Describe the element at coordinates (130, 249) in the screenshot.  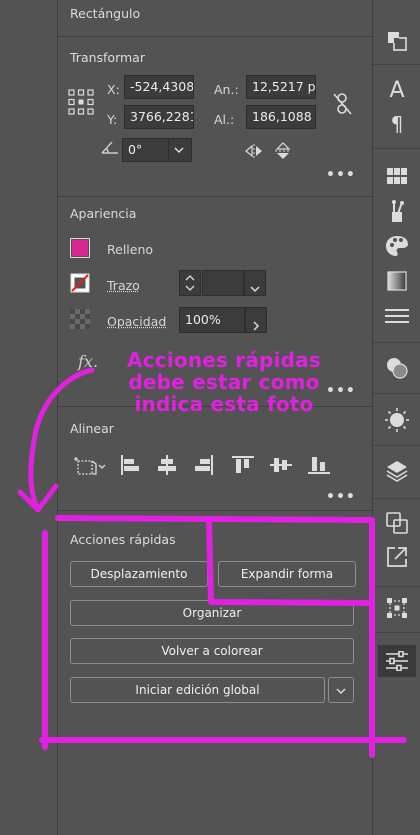
I see `fill-label: Relleno` at that location.